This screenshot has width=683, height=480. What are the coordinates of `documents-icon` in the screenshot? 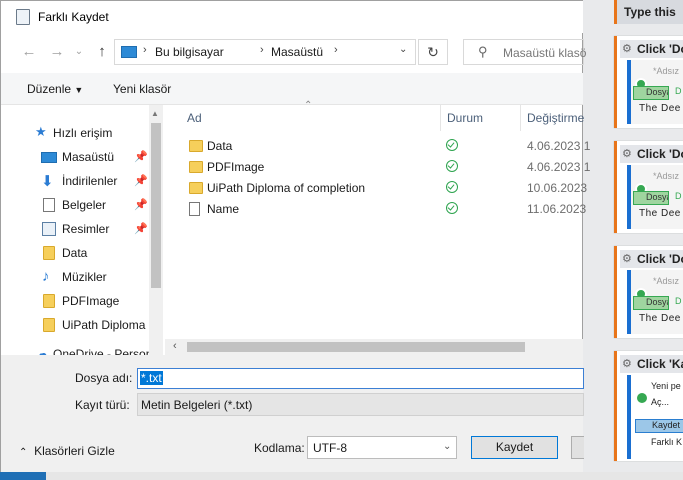 It's located at (49, 205).